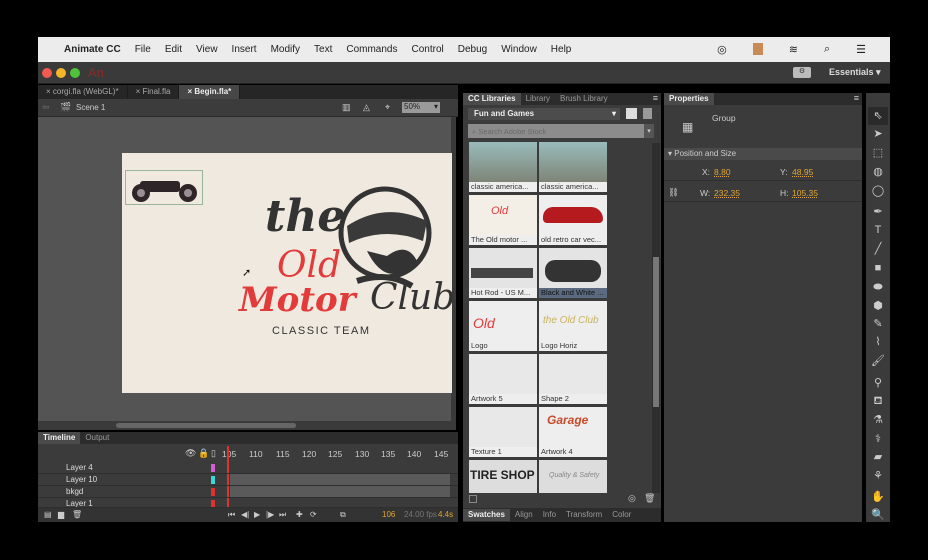 The width and height of the screenshot is (928, 560). Describe the element at coordinates (339, 454) in the screenshot. I see `frame-ruler: 105 110 115 120 125 130 135 140 145` at that location.